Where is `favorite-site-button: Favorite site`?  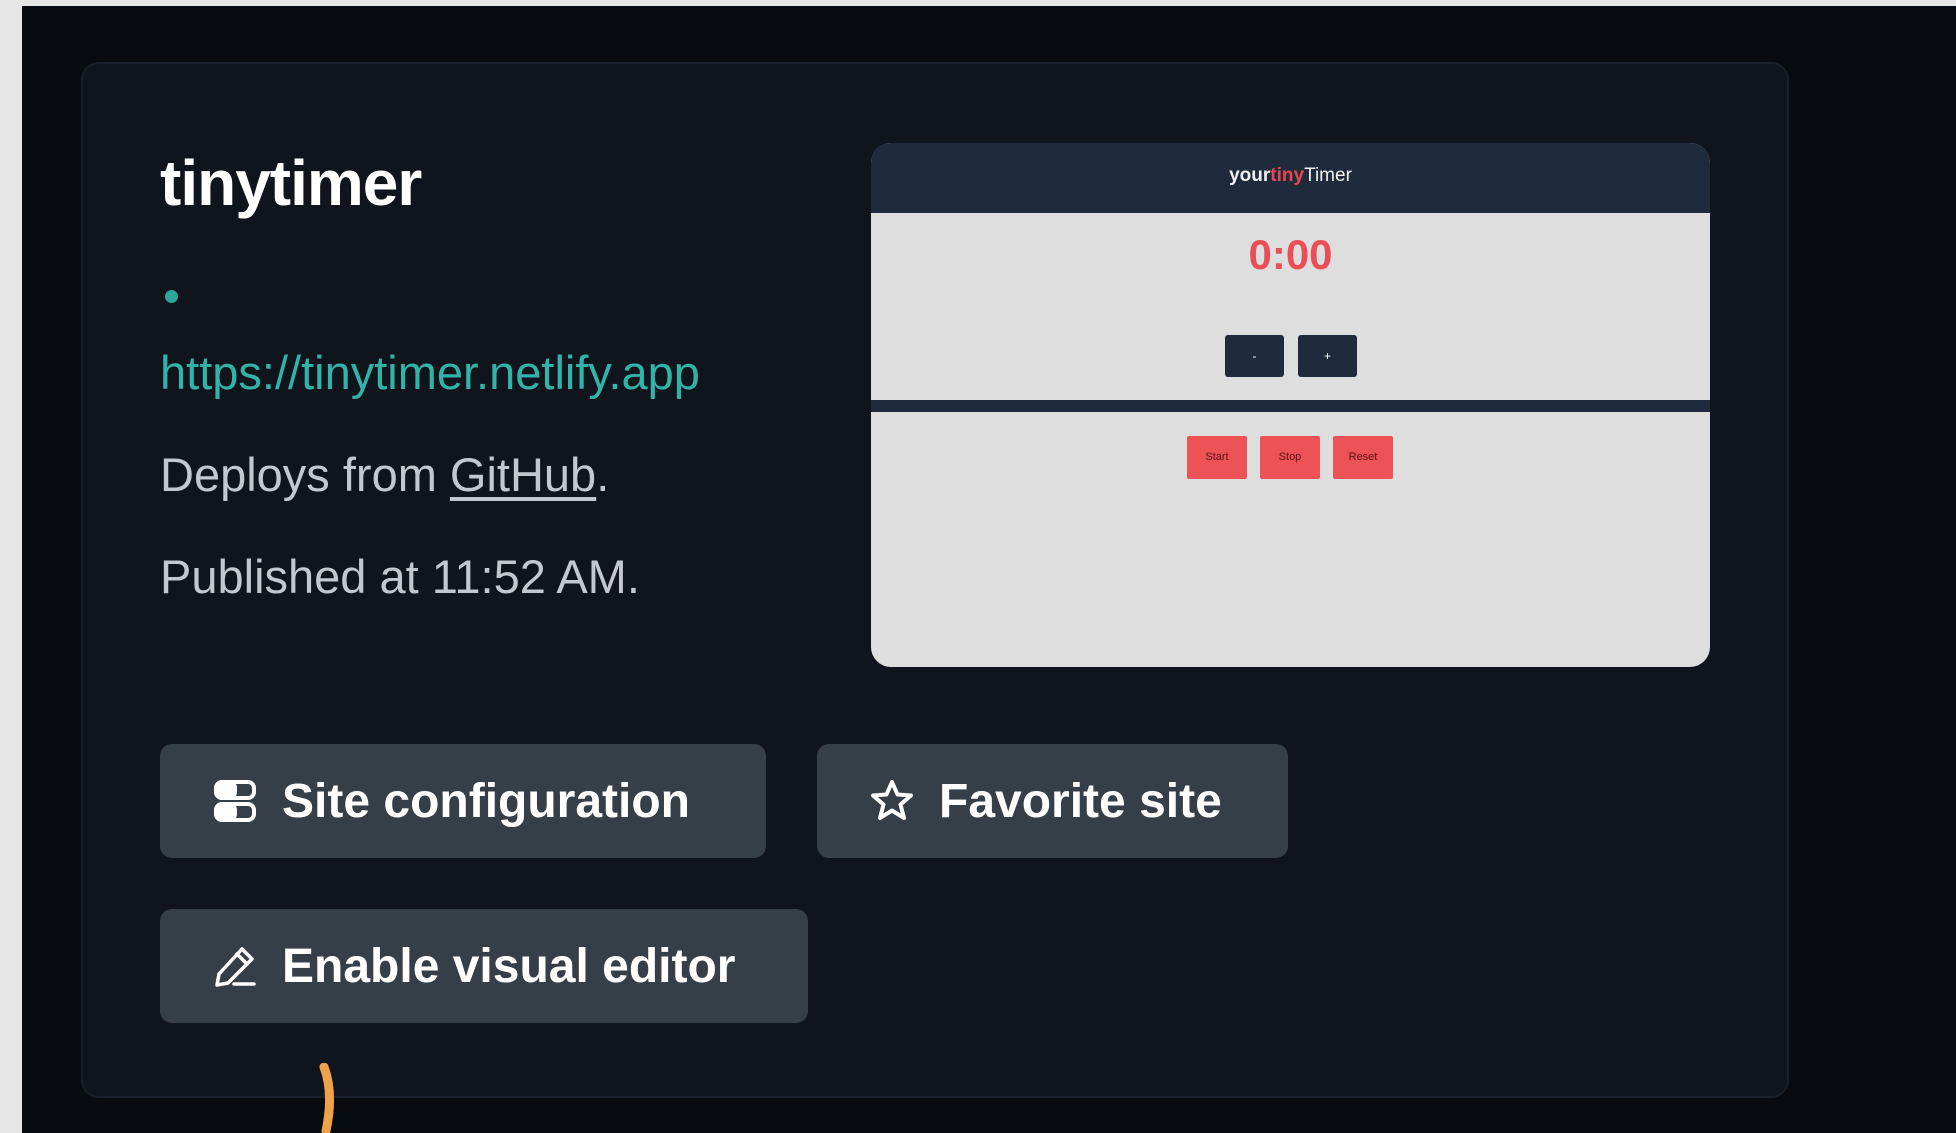
favorite-site-button: Favorite site is located at coordinates (1052, 801).